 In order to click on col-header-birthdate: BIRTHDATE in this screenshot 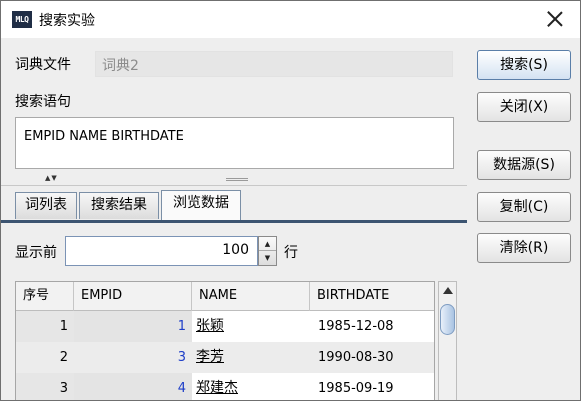, I will do `click(372, 296)`.